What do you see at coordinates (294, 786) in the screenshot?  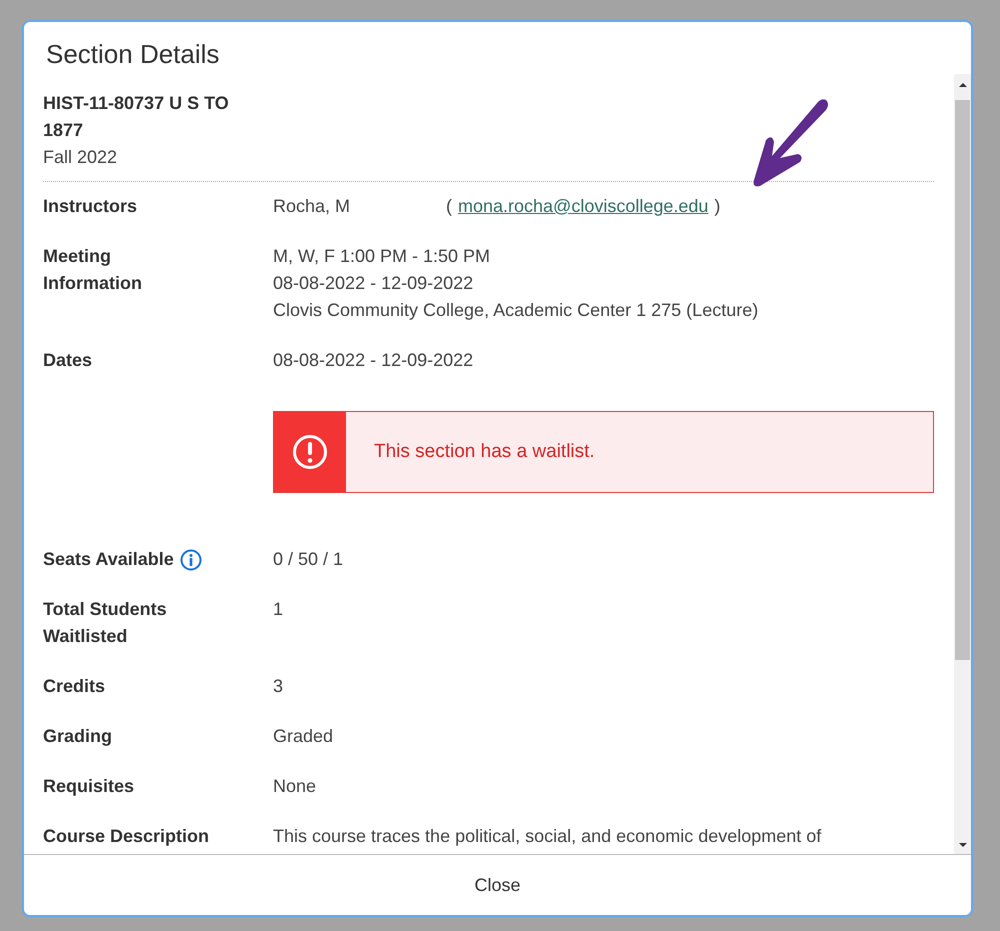 I see `detail-value: None` at bounding box center [294, 786].